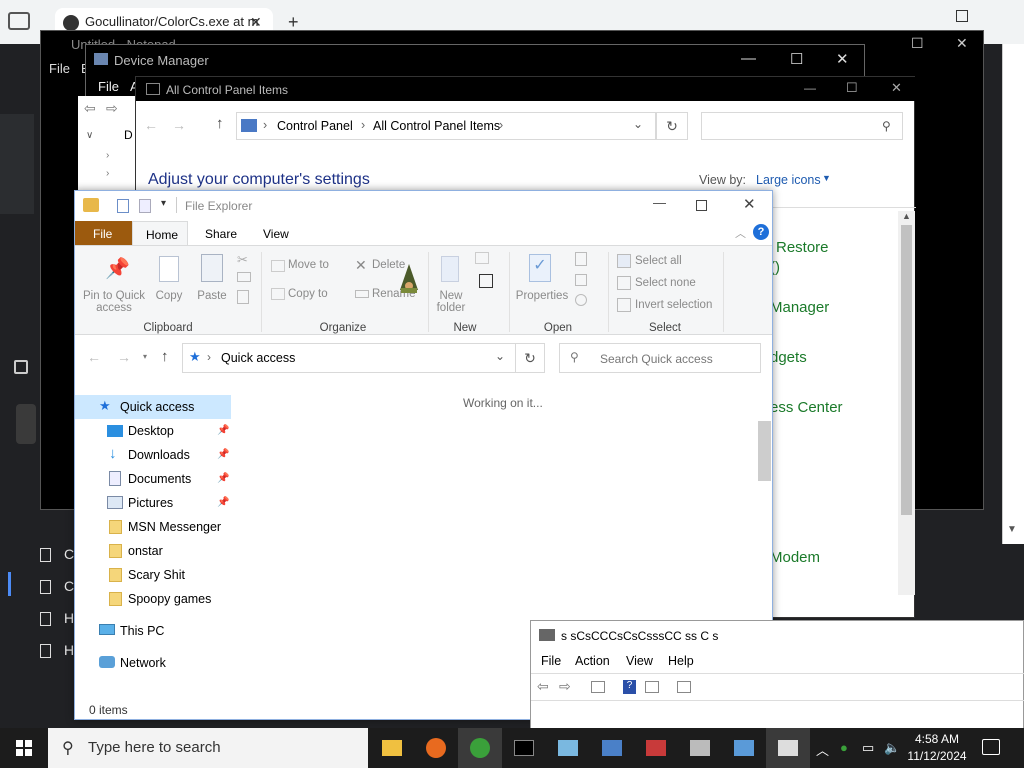  I want to click on nav-this-pc: This PC, so click(153, 631).